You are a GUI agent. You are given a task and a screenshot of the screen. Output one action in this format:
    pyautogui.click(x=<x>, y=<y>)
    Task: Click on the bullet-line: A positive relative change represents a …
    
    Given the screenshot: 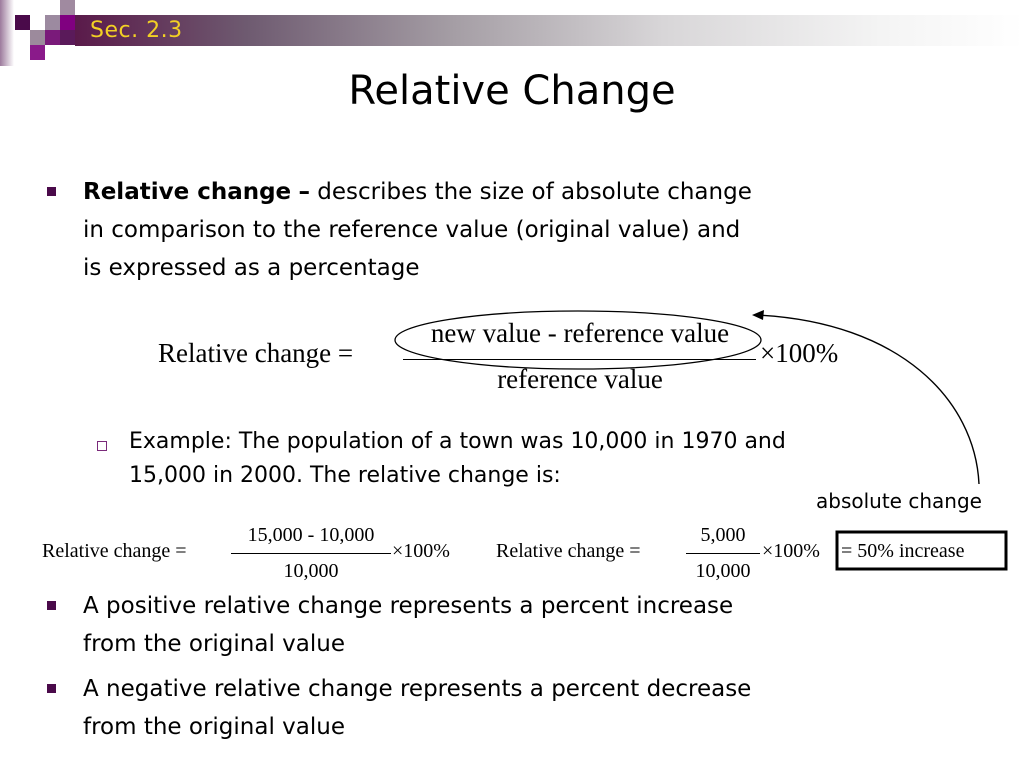 What is the action you would take?
    pyautogui.click(x=408, y=606)
    